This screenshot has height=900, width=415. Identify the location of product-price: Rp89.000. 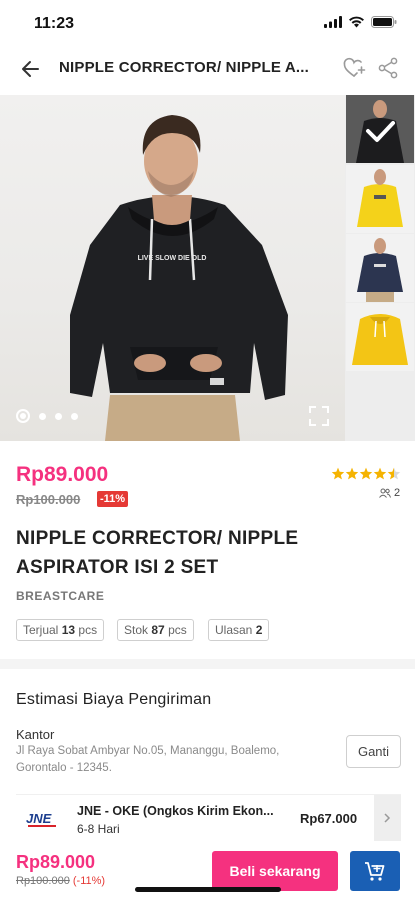
(62, 474).